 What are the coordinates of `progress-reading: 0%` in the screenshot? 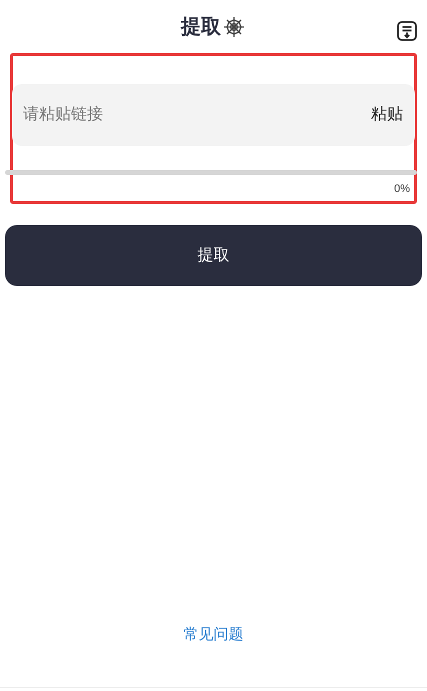 It's located at (402, 189).